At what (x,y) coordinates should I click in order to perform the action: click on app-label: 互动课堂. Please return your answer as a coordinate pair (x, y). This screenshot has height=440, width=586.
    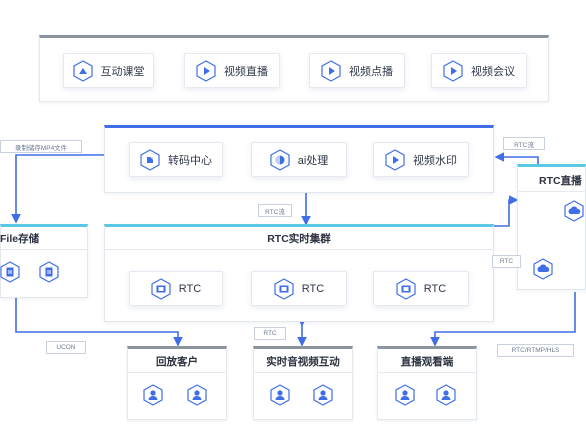
    Looking at the image, I should click on (122, 71).